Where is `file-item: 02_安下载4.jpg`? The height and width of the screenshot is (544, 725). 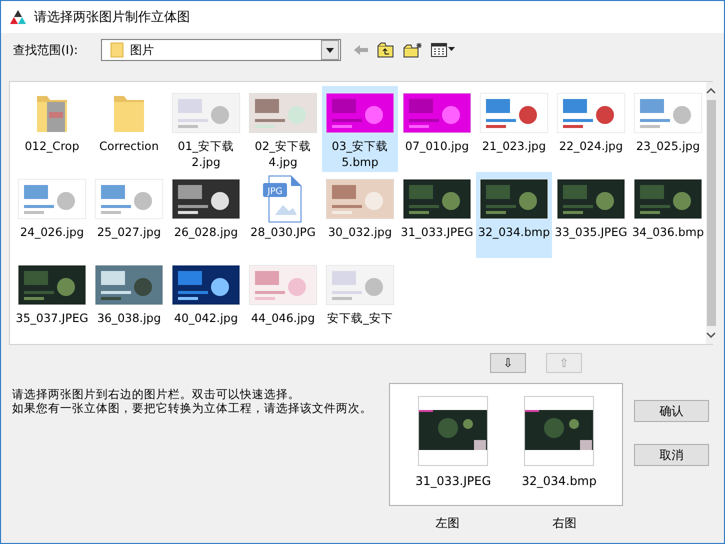
file-item: 02_安下载4.jpg is located at coordinates (283, 129).